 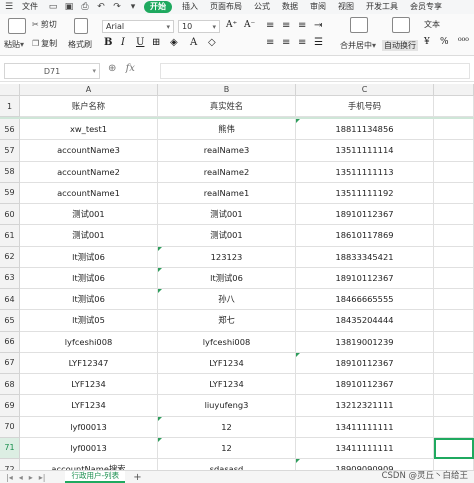 I want to click on print-icon: ⎙, so click(x=85, y=7).